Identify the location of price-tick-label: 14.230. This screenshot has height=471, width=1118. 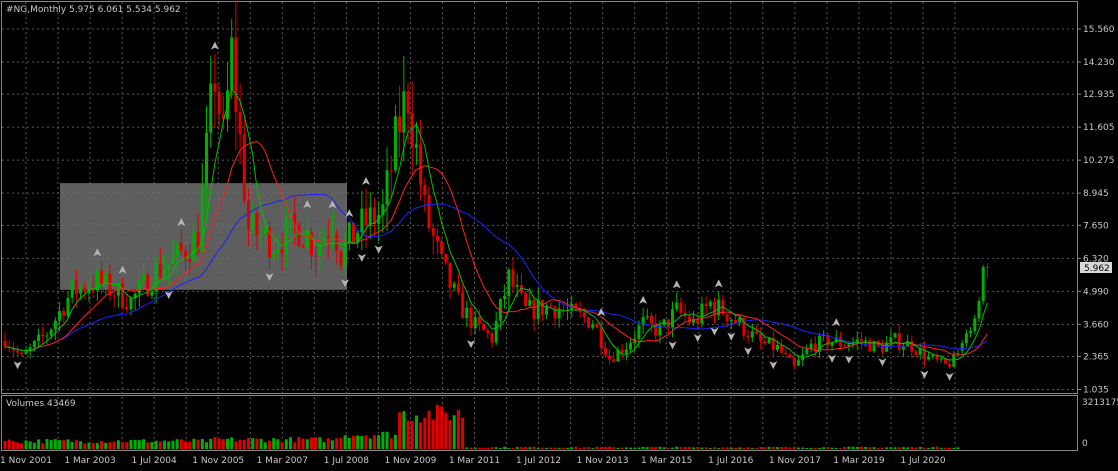
(1099, 63).